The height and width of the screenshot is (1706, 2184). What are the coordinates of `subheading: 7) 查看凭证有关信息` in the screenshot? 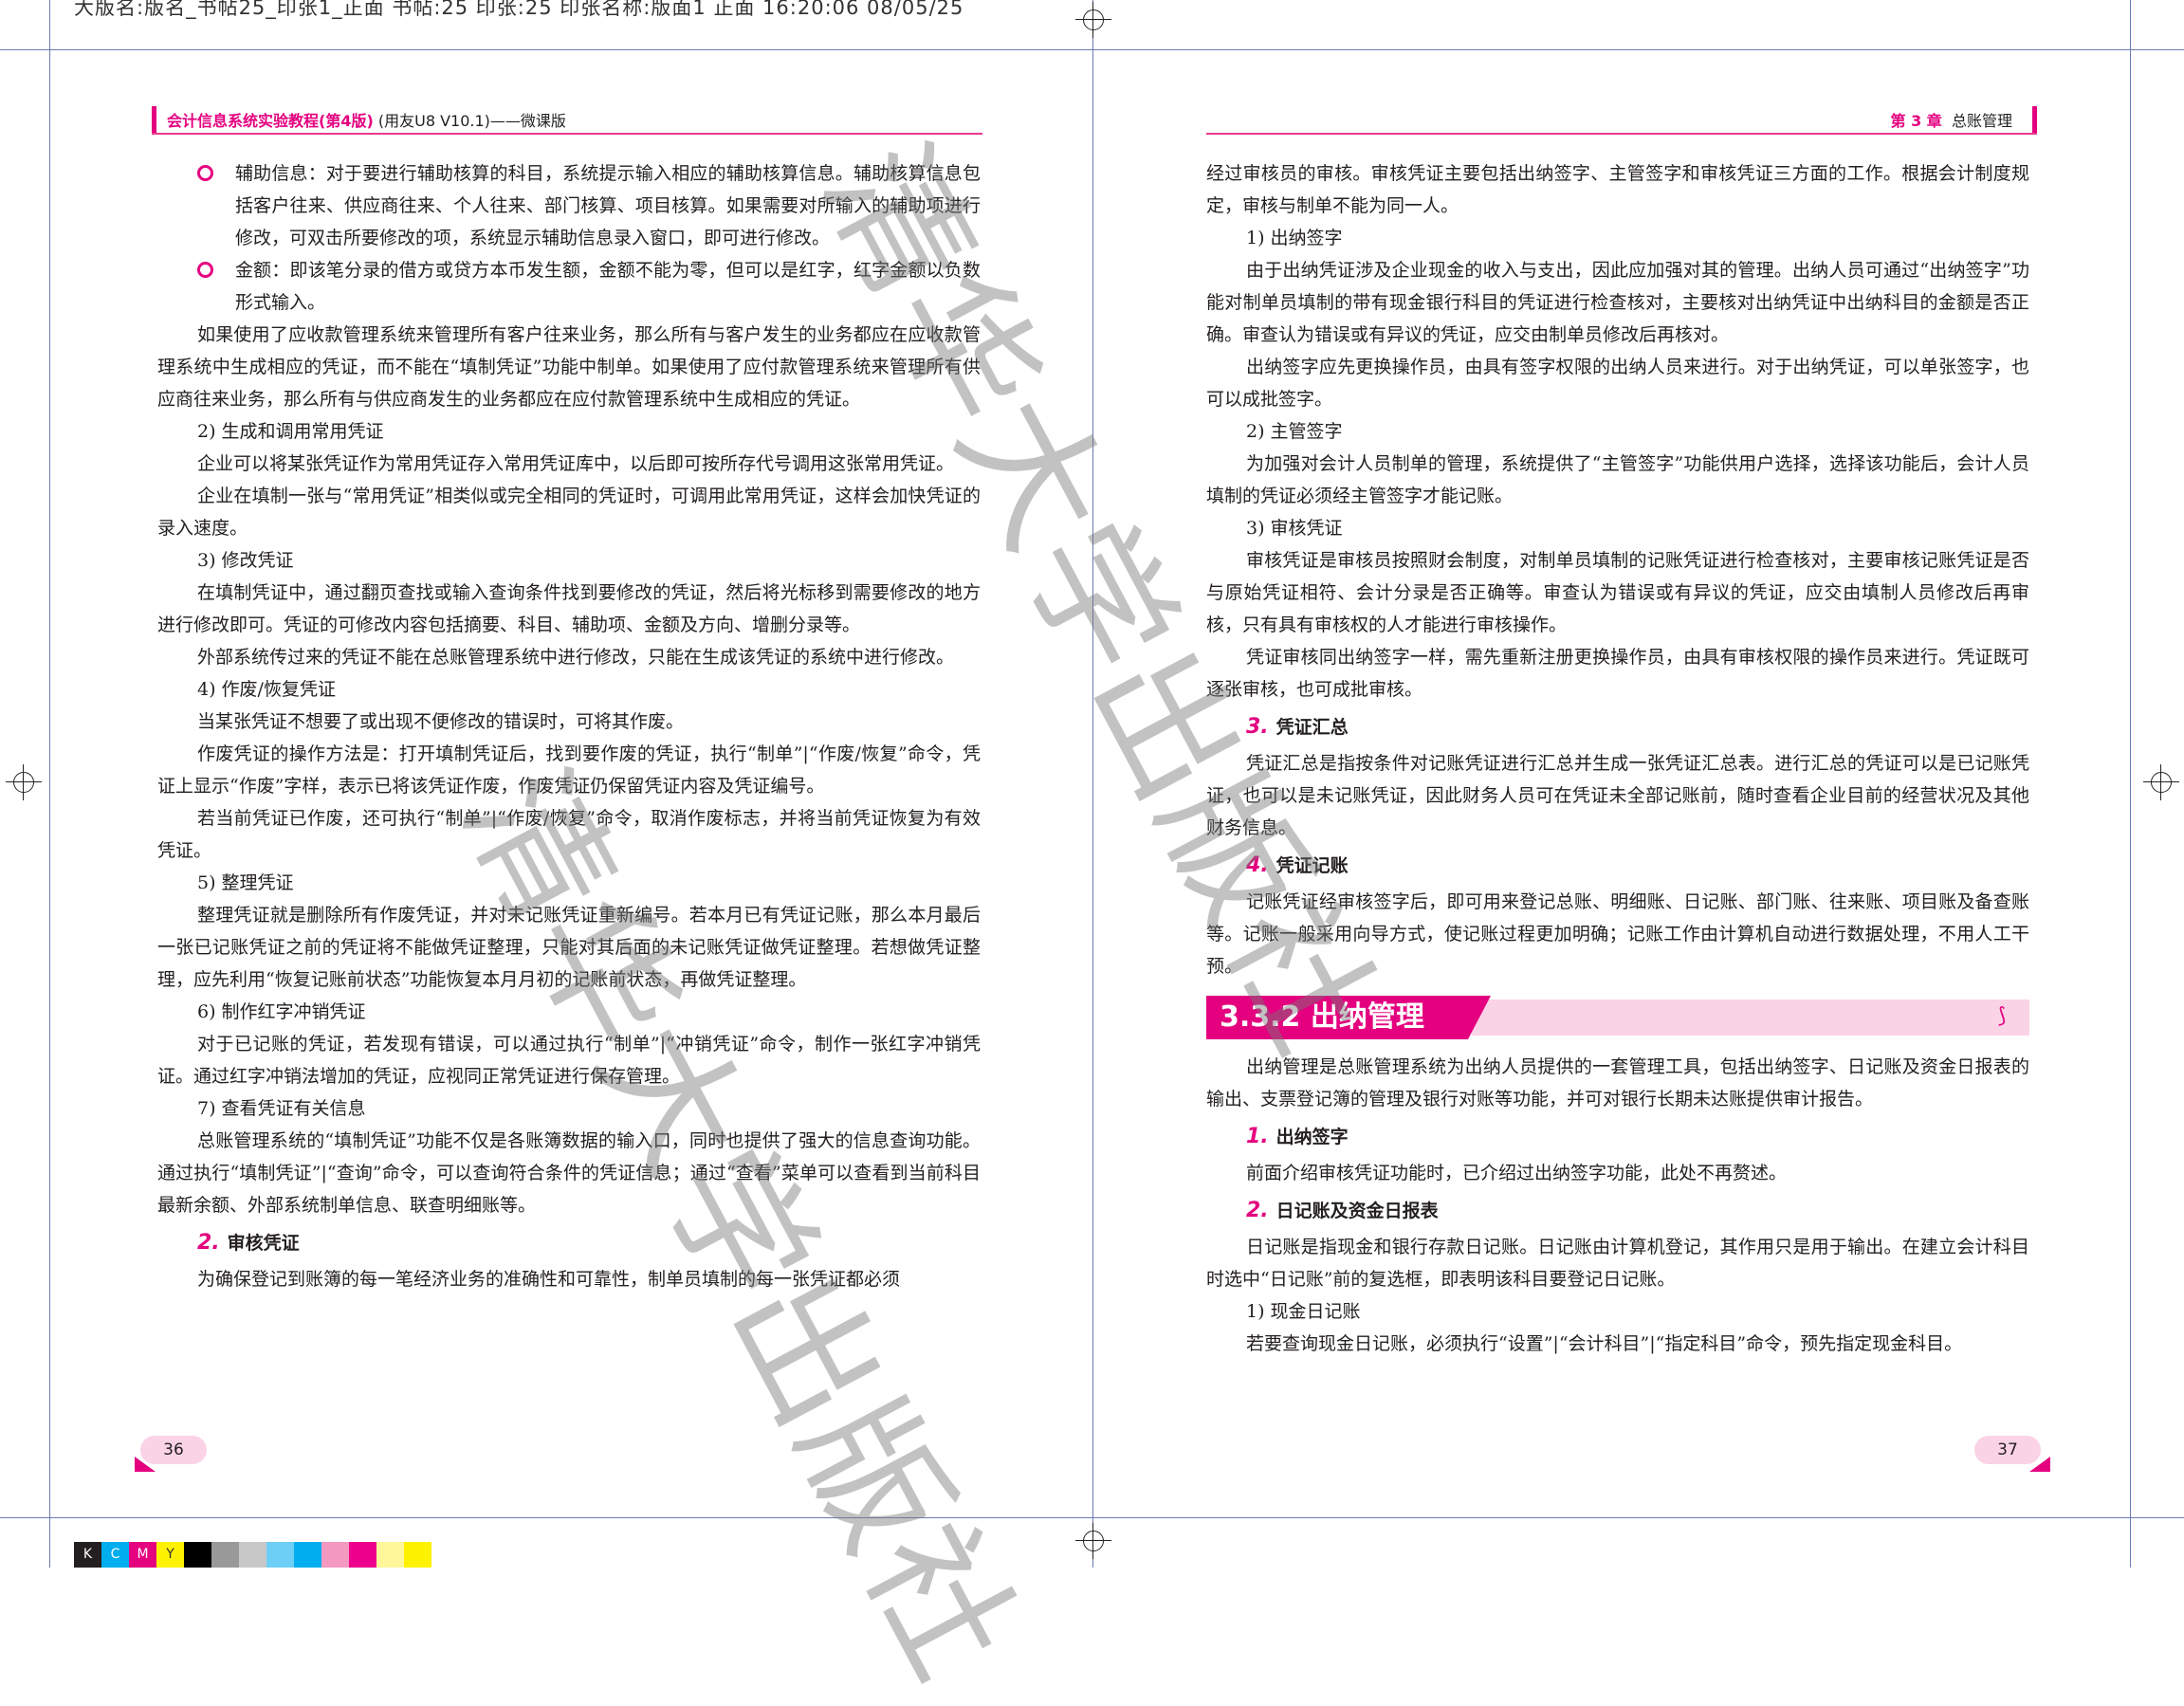 It's located at (282, 1108).